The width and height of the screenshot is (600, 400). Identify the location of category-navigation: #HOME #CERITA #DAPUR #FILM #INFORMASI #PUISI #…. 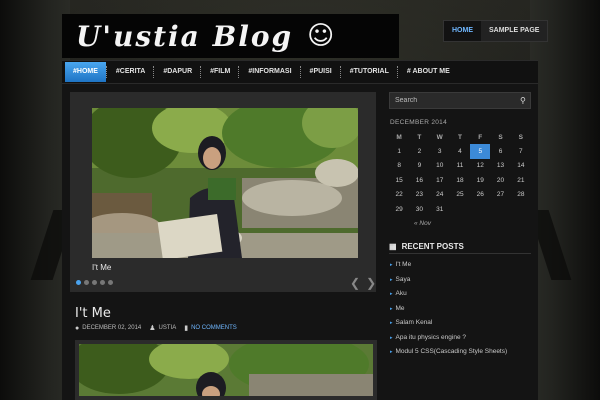
(300, 72).